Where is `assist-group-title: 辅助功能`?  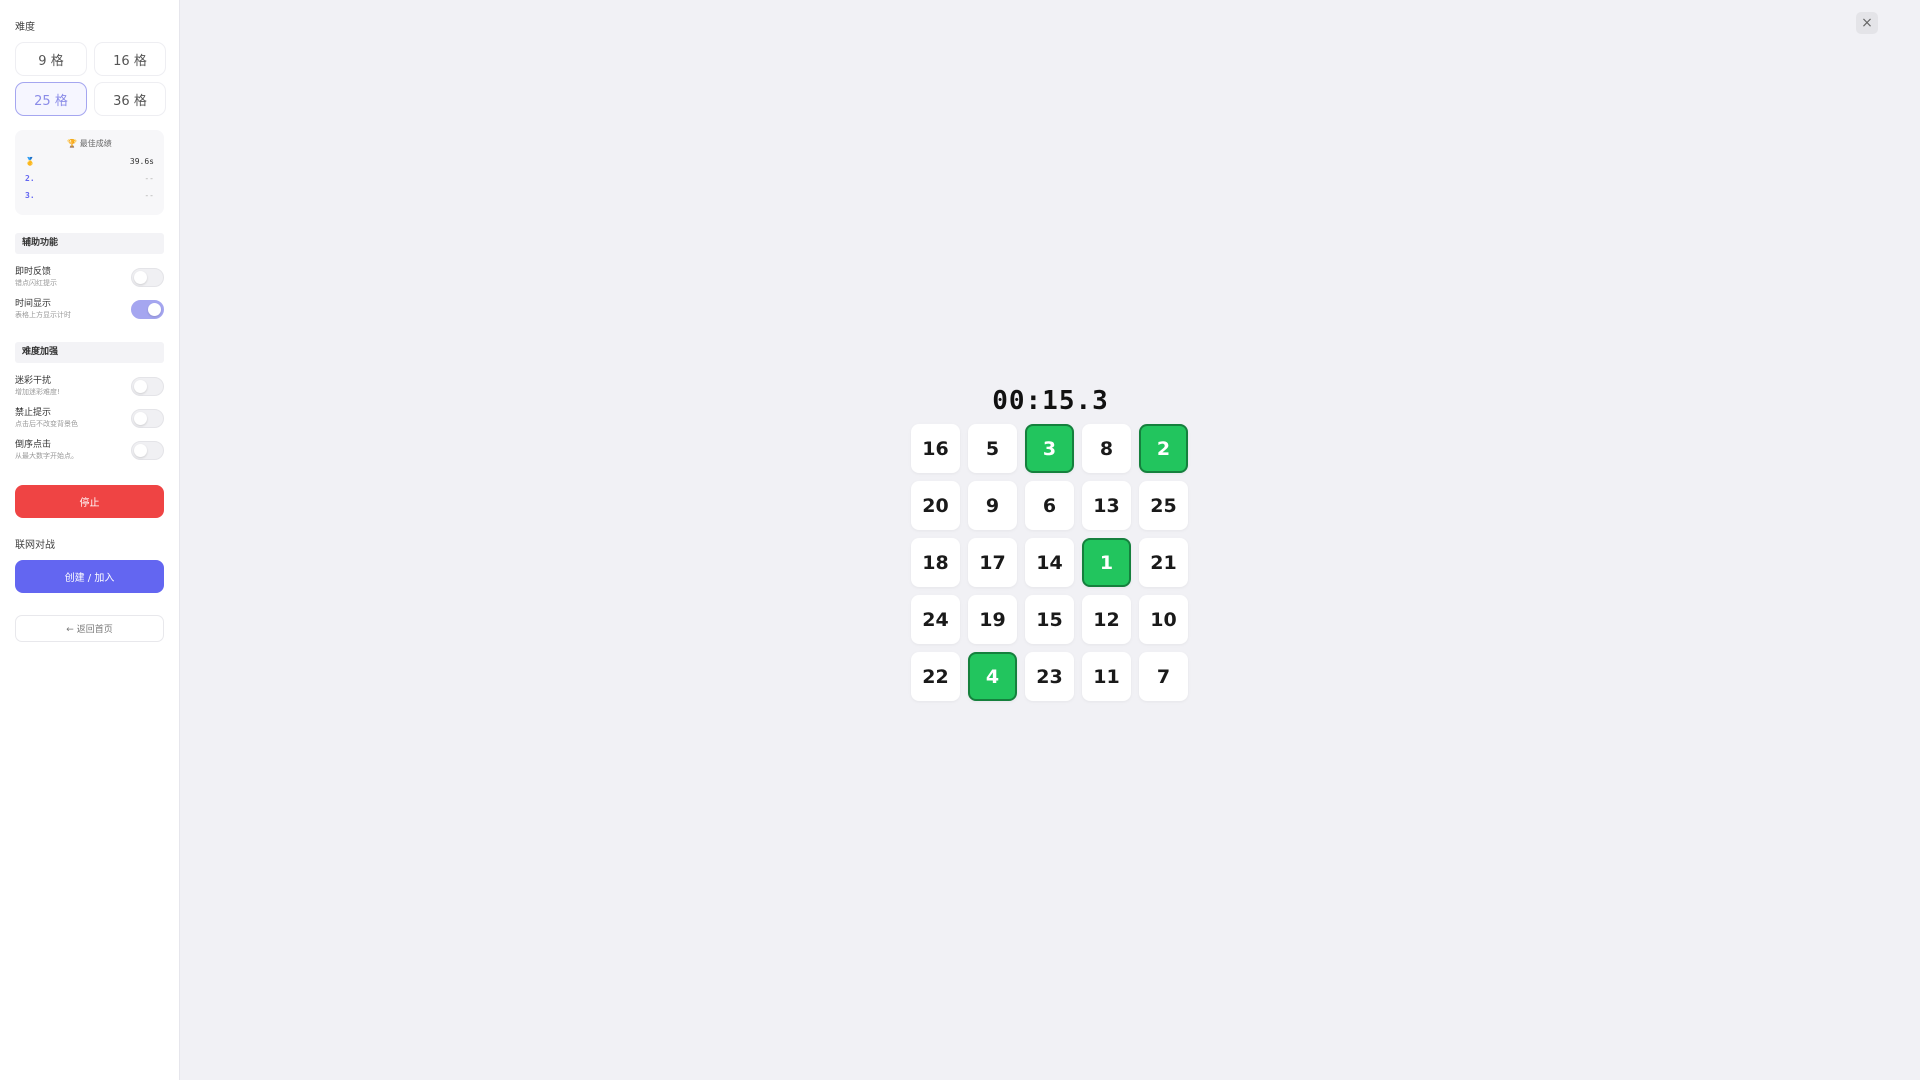
assist-group-title: 辅助功能 is located at coordinates (89, 243).